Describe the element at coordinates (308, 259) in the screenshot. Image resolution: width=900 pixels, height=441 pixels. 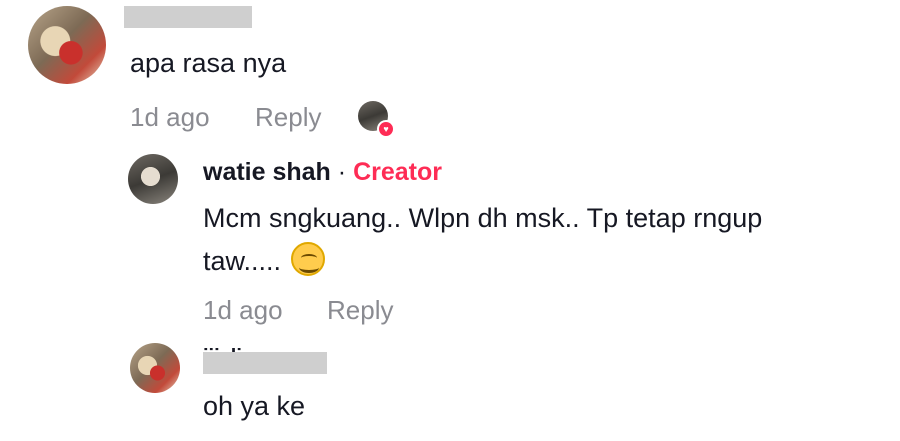
I see `hugging-face-emoji-icon` at that location.